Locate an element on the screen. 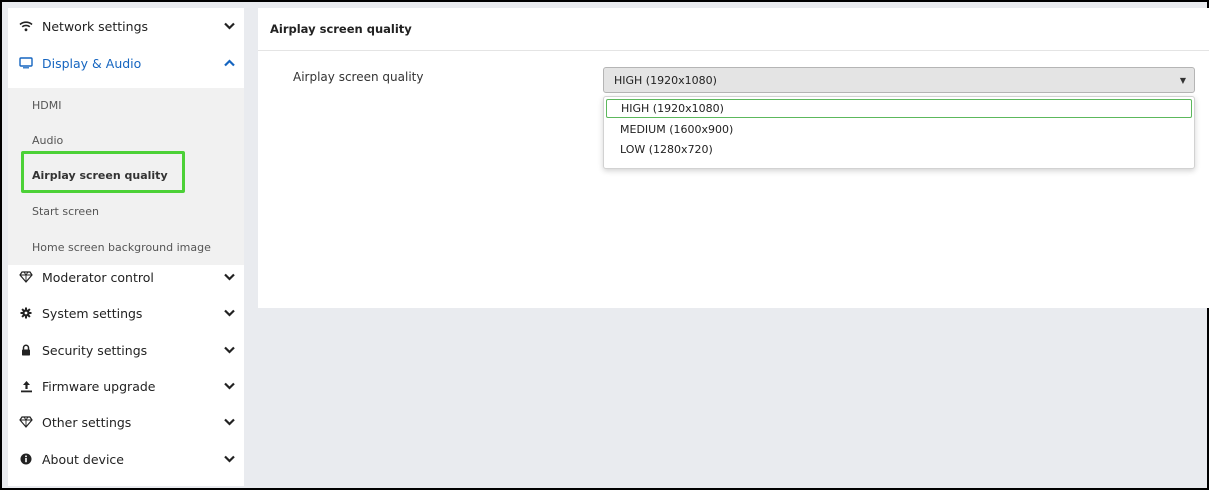  submenu-item-hdmi: HDMI is located at coordinates (126, 105).